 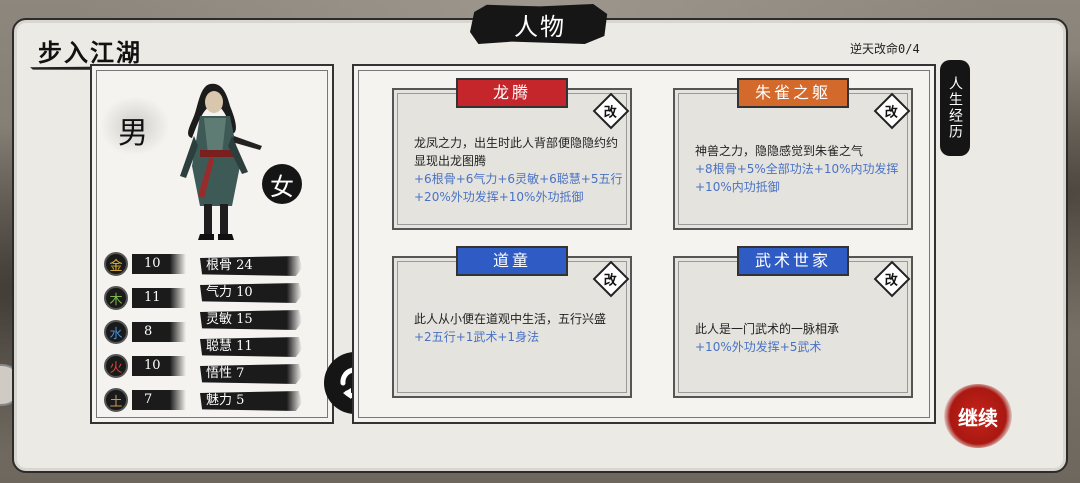 What do you see at coordinates (90, 52) in the screenshot?
I see `section-title: 步入江湖` at bounding box center [90, 52].